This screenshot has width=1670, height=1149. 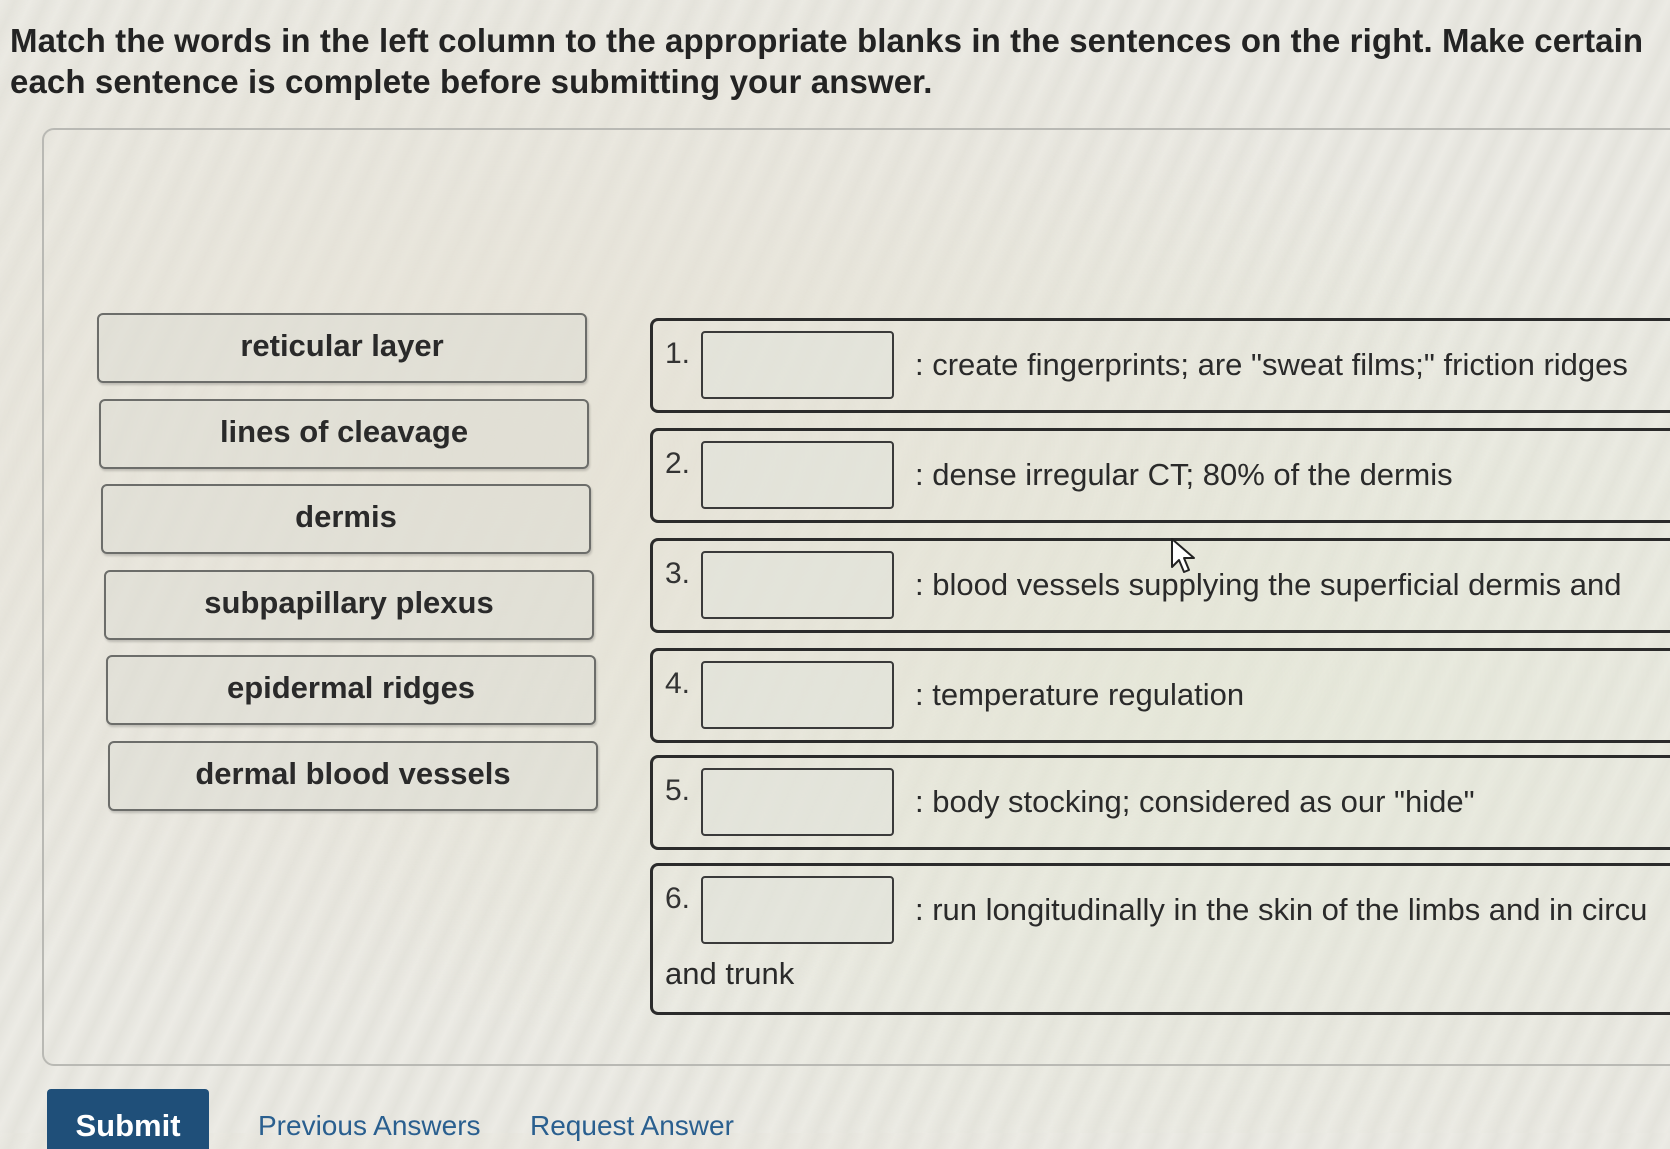 What do you see at coordinates (351, 690) in the screenshot?
I see `word-tile-epidermal-ridges: epidermal ridges` at bounding box center [351, 690].